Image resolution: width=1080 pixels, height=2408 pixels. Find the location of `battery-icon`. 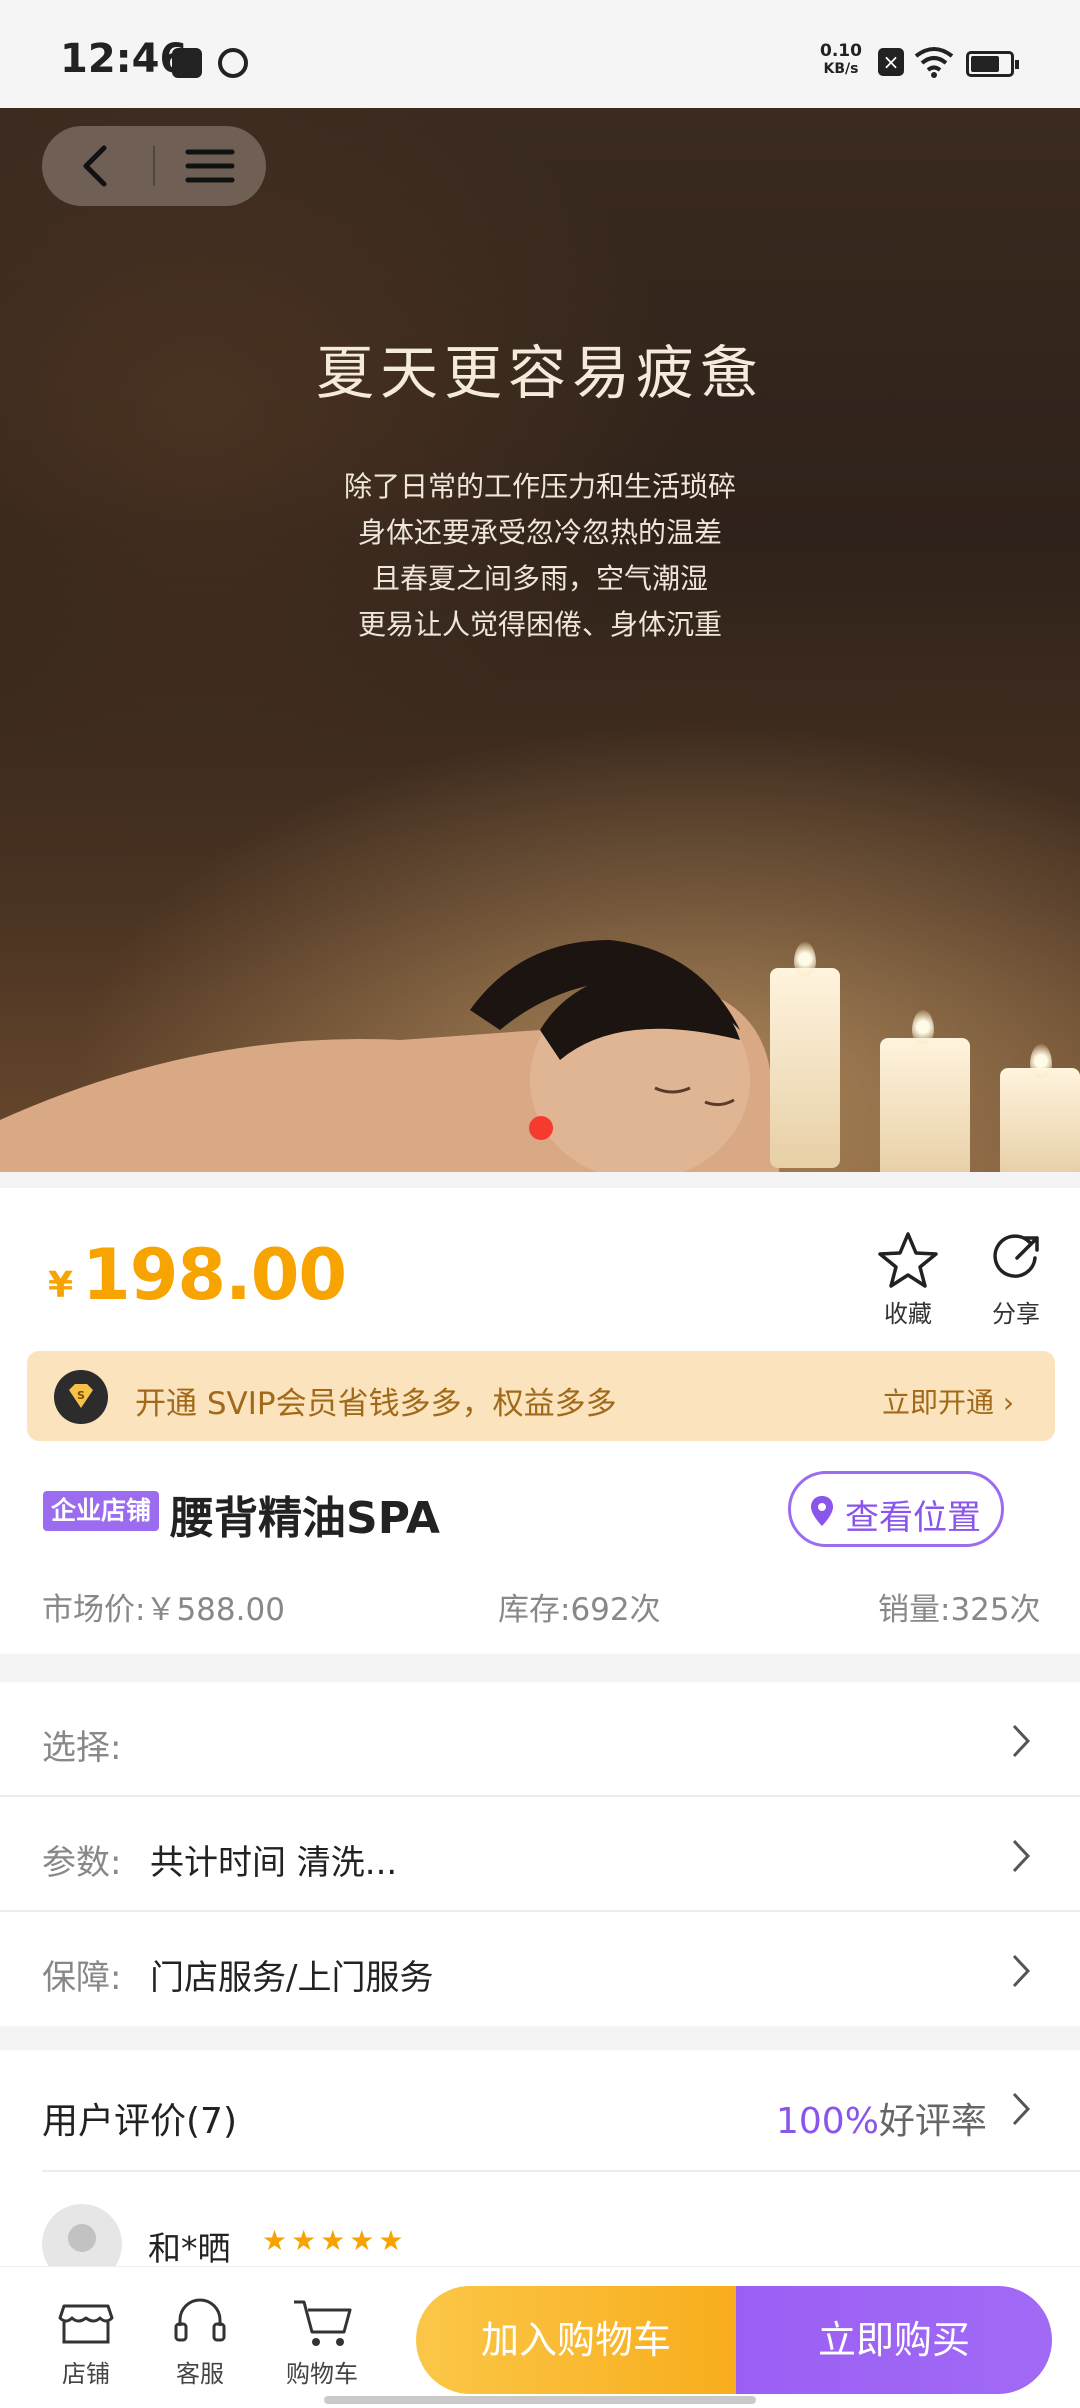

battery-icon is located at coordinates (992, 64).